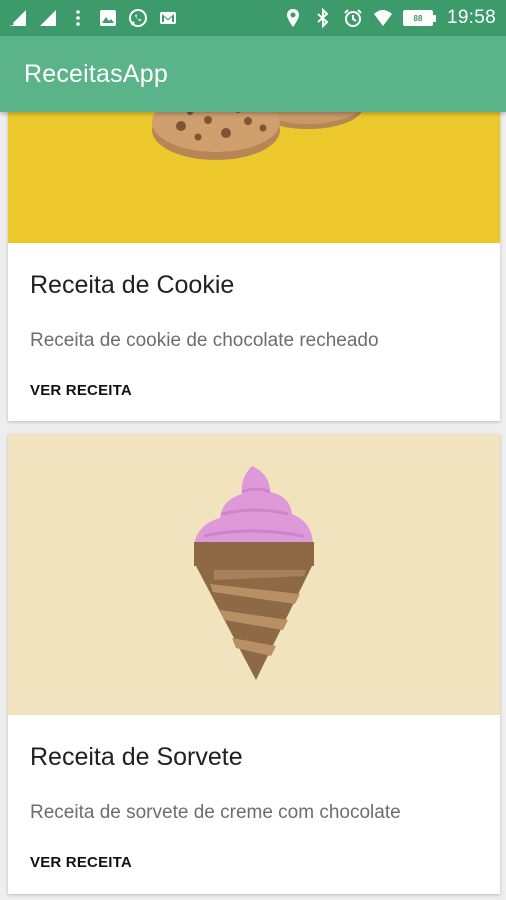 This screenshot has height=900, width=506. Describe the element at coordinates (253, 18) in the screenshot. I see `status-bar: 88 19:58` at that location.